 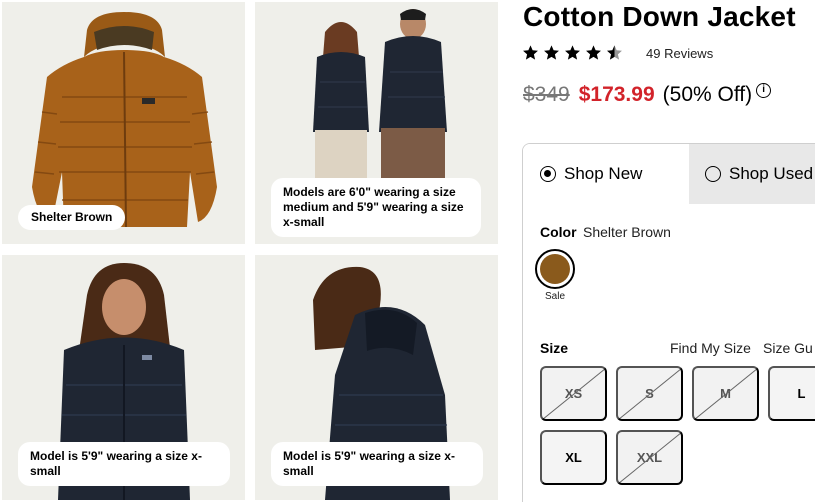 I want to click on original-price: $349, so click(x=546, y=94).